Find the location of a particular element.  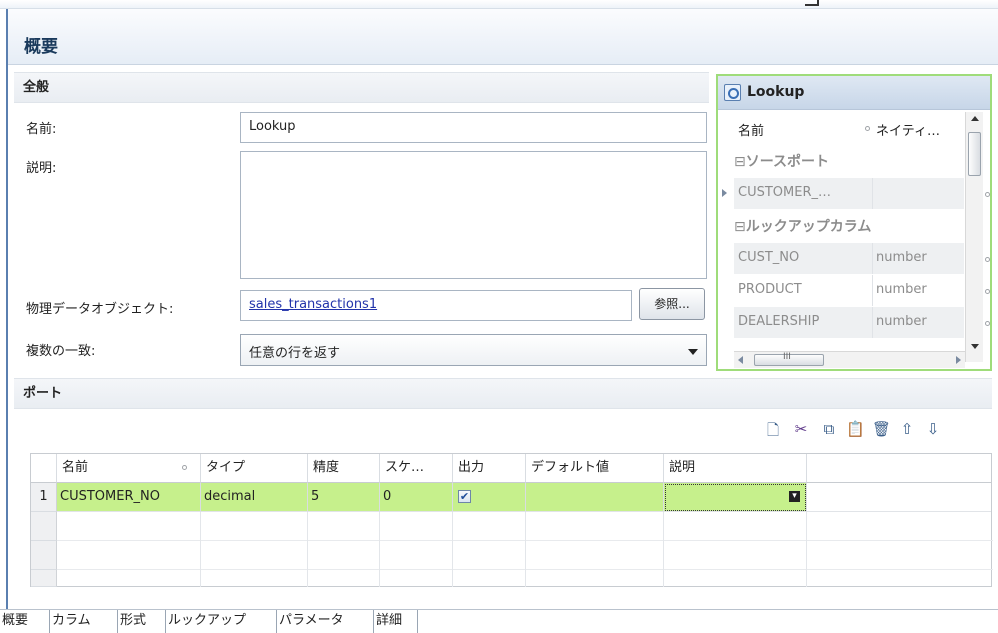

lookup-horizontal-scrollbar: III is located at coordinates (849, 359).